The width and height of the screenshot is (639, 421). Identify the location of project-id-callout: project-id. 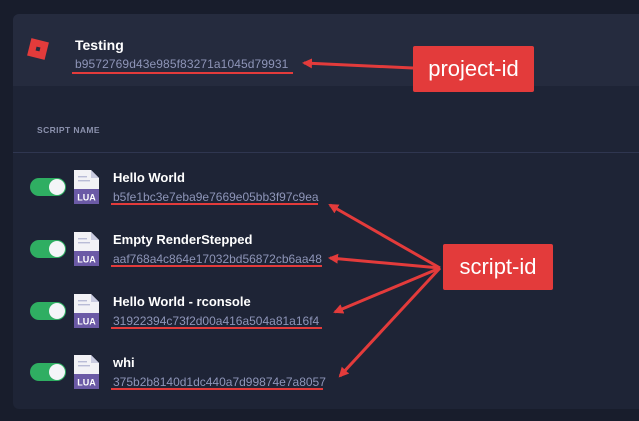
(473, 69).